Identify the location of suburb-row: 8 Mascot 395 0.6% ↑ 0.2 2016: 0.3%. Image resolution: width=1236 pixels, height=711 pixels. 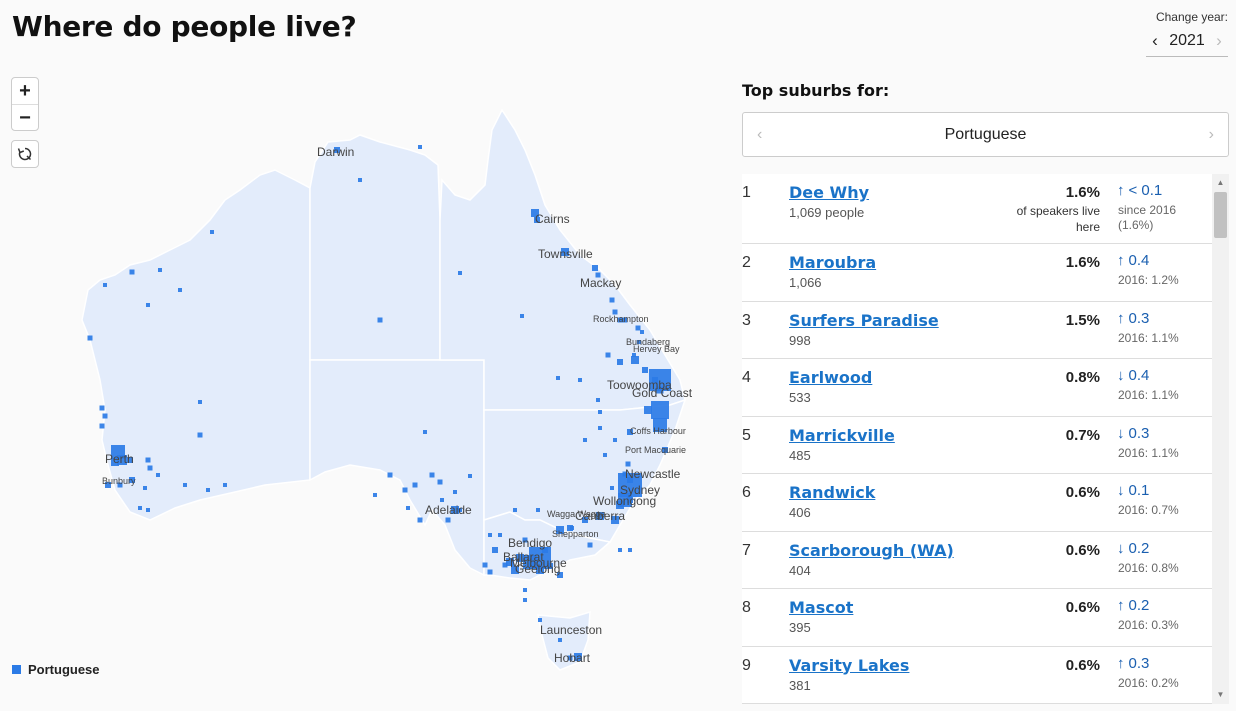
(977, 618).